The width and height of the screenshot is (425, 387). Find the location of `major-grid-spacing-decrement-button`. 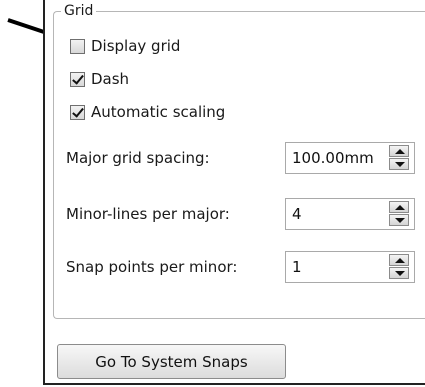

major-grid-spacing-decrement-button is located at coordinates (399, 164).